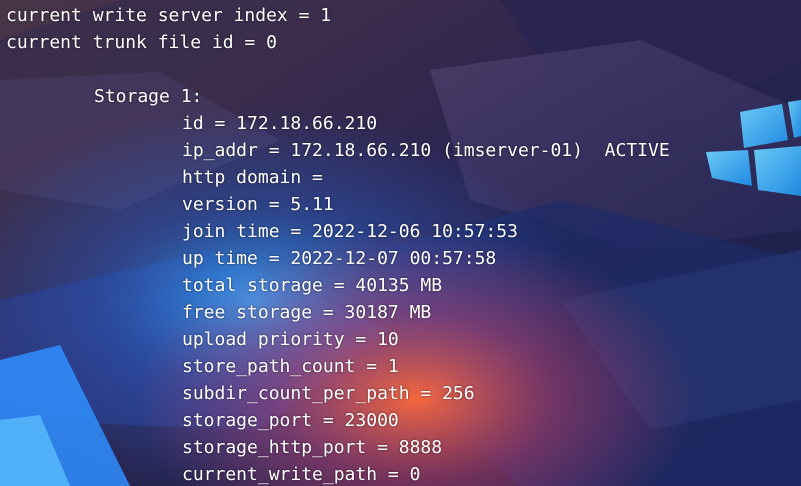 The image size is (801, 486). Describe the element at coordinates (350, 231) in the screenshot. I see `storage-field-join-time: join time = 2022-12-06 10:57:53` at that location.